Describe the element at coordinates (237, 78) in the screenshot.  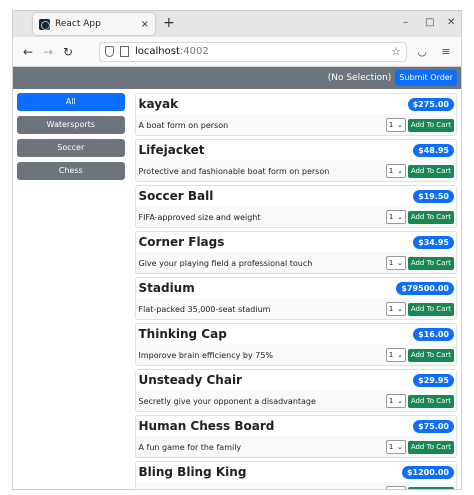
I see `app-header: (No Selection) Submit Order` at that location.